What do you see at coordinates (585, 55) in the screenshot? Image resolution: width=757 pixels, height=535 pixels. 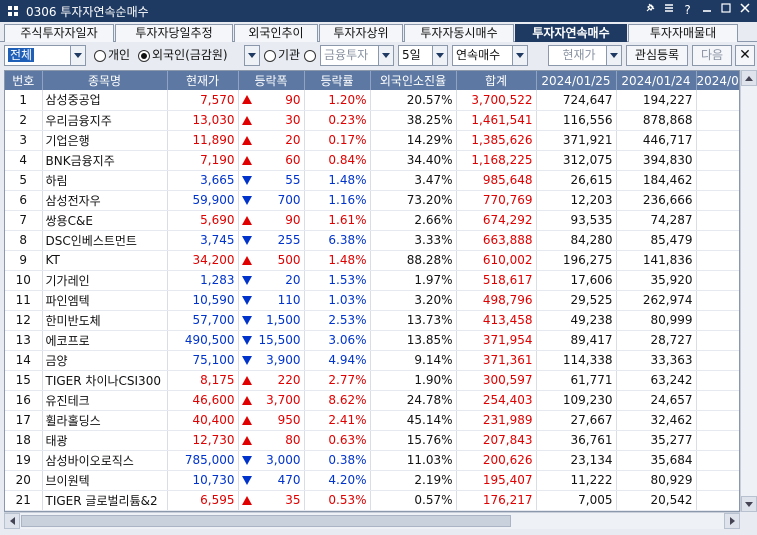 I see `price-select: 현재가` at bounding box center [585, 55].